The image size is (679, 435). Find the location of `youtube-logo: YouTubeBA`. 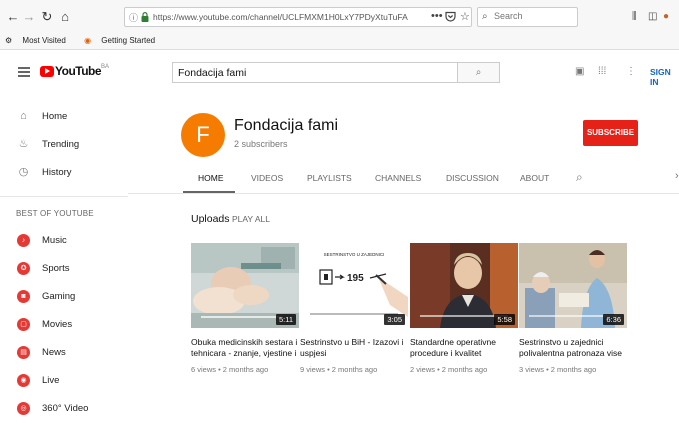

youtube-logo: YouTubeBA is located at coordinates (74, 71).